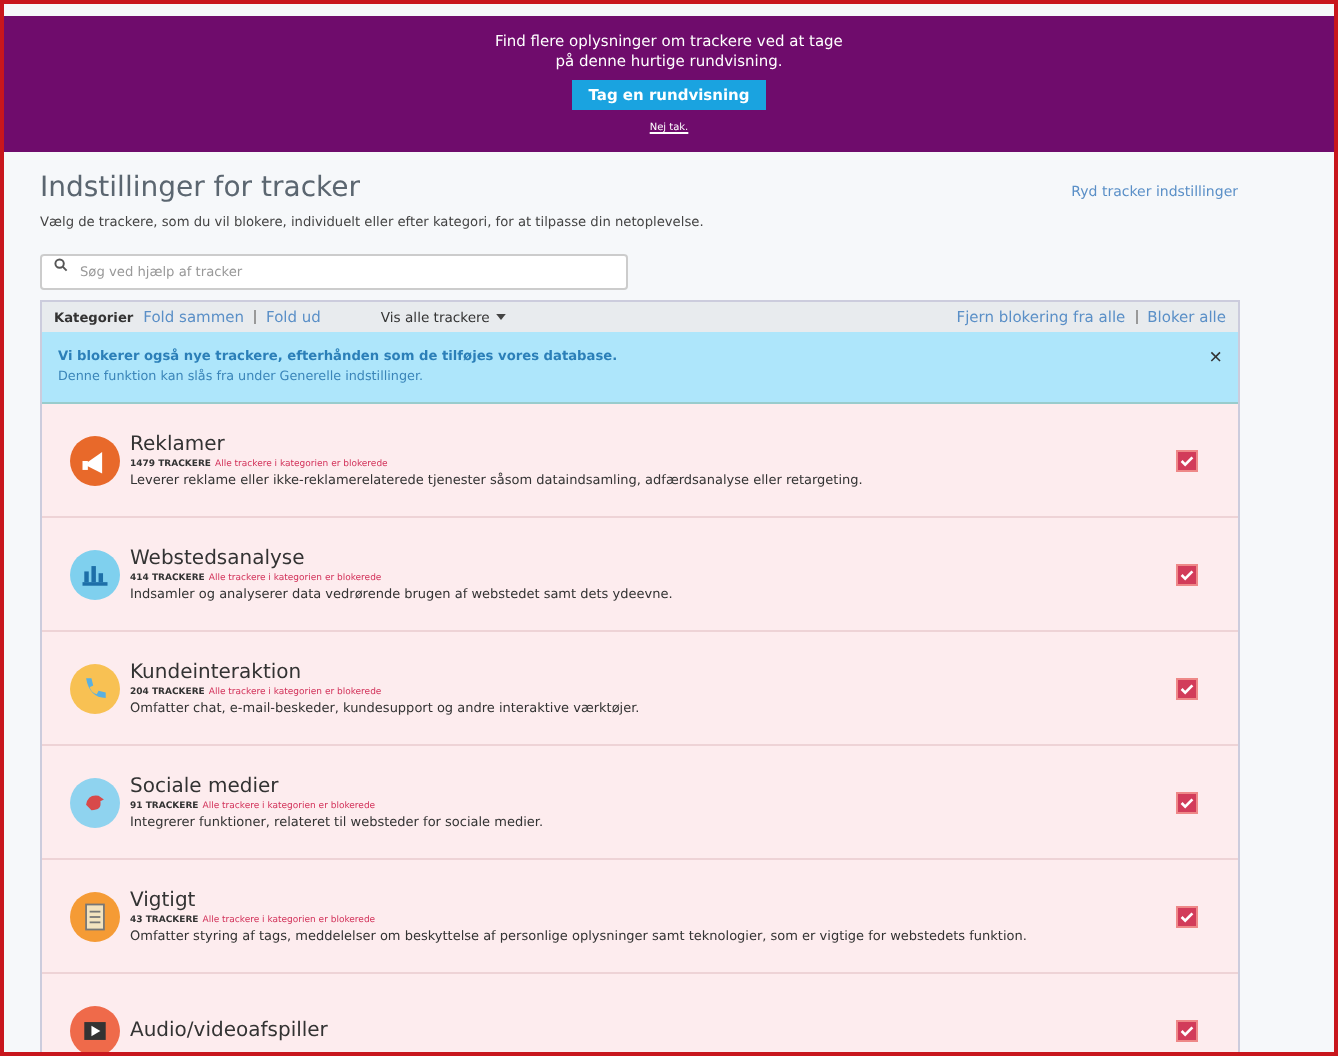 The image size is (1338, 1056). What do you see at coordinates (178, 444) in the screenshot?
I see `category-name: Reklamer` at bounding box center [178, 444].